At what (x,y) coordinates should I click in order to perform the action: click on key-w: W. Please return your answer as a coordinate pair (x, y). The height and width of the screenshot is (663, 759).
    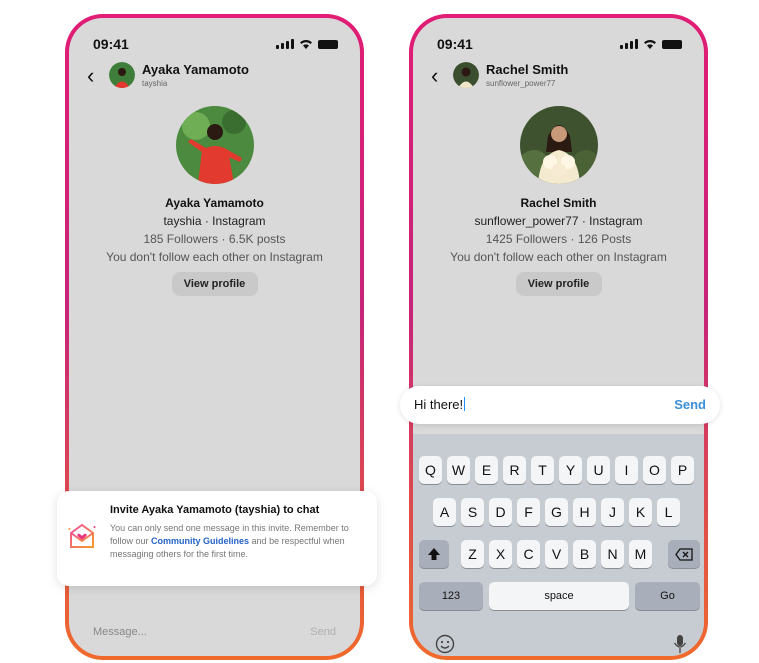
    Looking at the image, I should click on (458, 470).